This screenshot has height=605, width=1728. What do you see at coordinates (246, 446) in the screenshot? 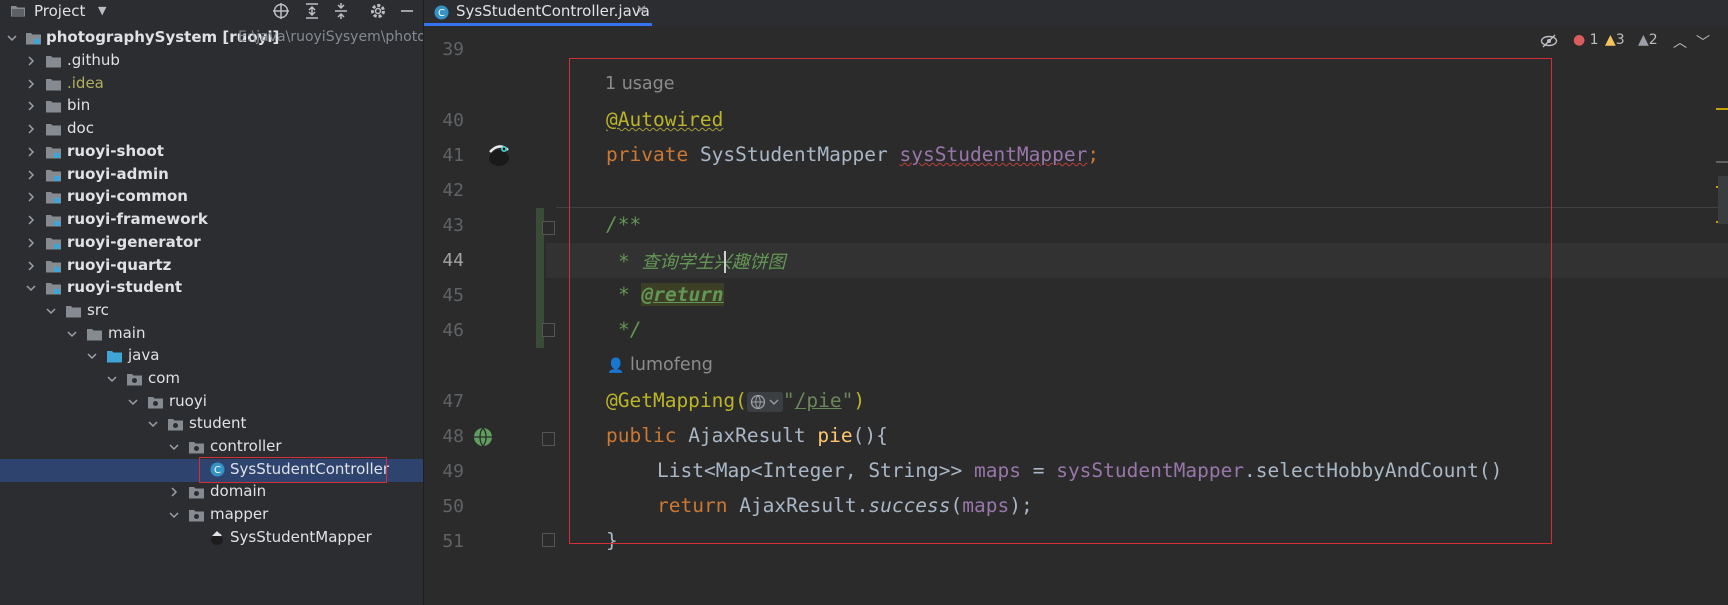
I see `tree-item-label: controller` at bounding box center [246, 446].